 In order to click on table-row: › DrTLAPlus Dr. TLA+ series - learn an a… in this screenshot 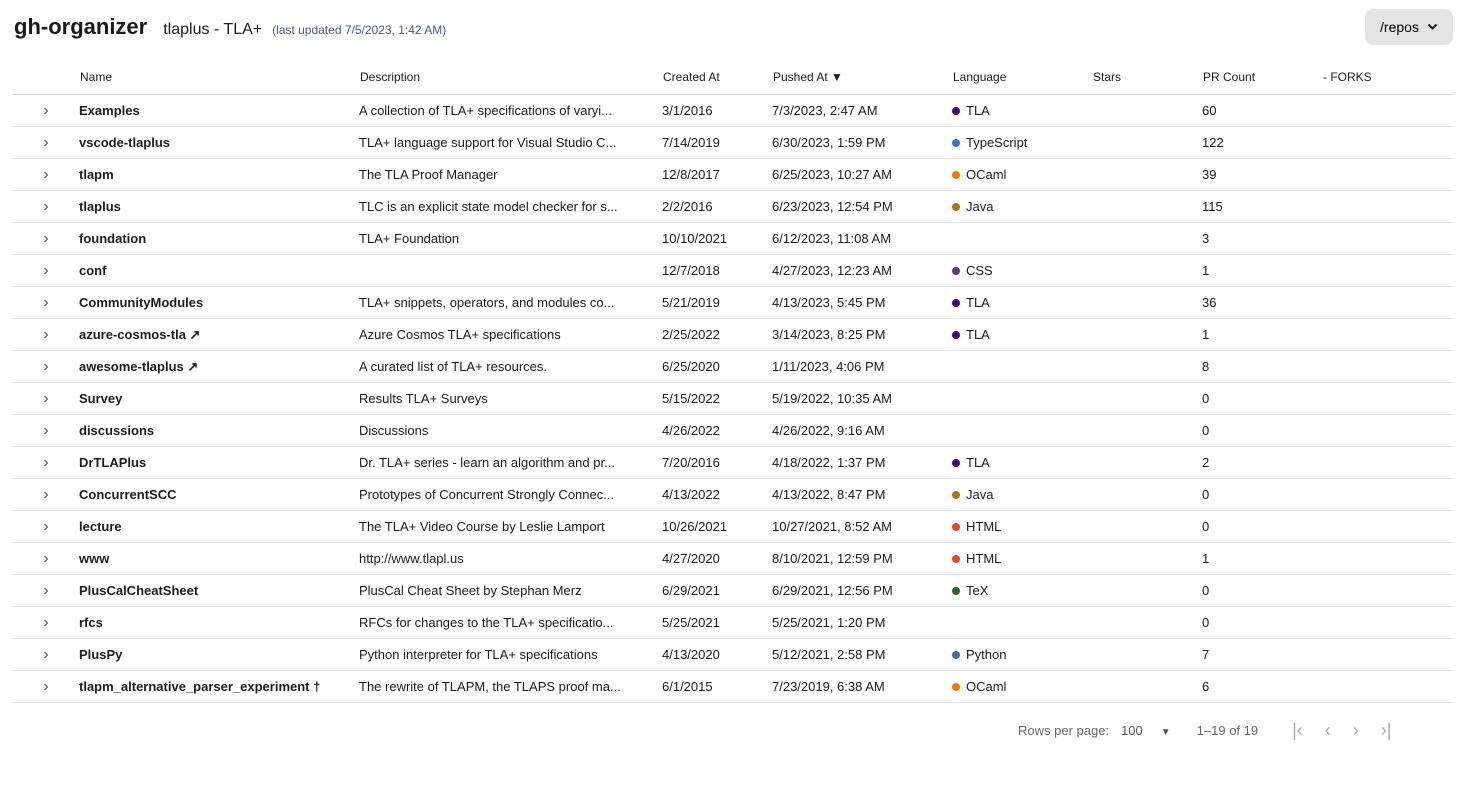, I will do `click(733, 462)`.